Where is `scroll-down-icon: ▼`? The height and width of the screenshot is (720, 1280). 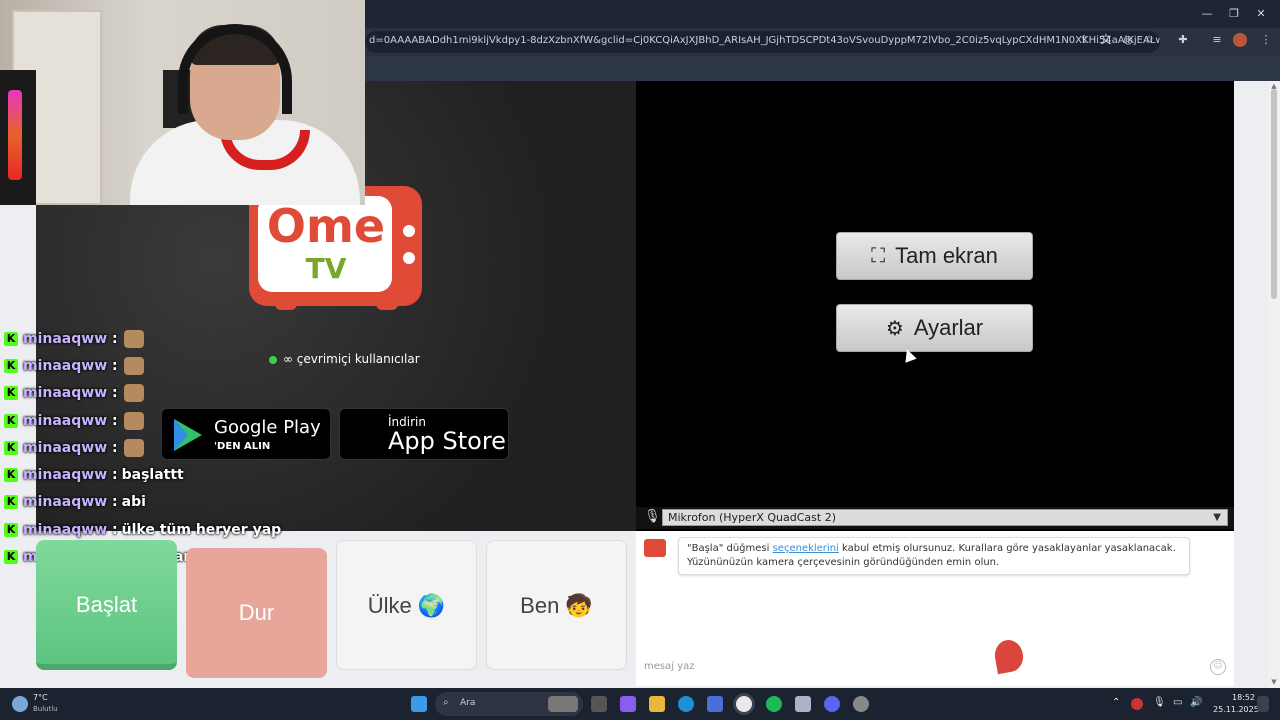 scroll-down-icon: ▼ is located at coordinates (1274, 682).